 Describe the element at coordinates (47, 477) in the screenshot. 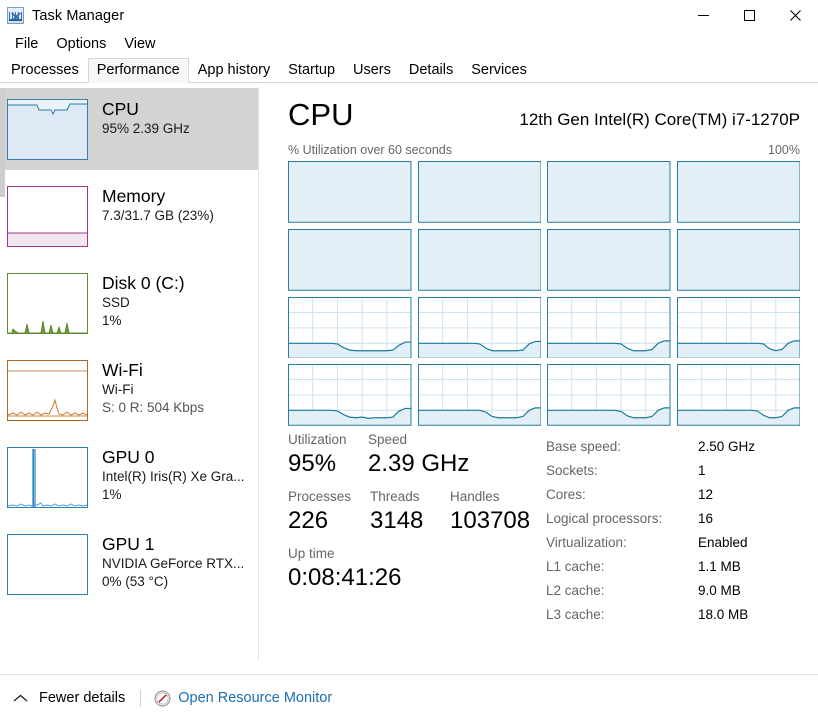

I see `gpu0-thumbnail-graph` at that location.